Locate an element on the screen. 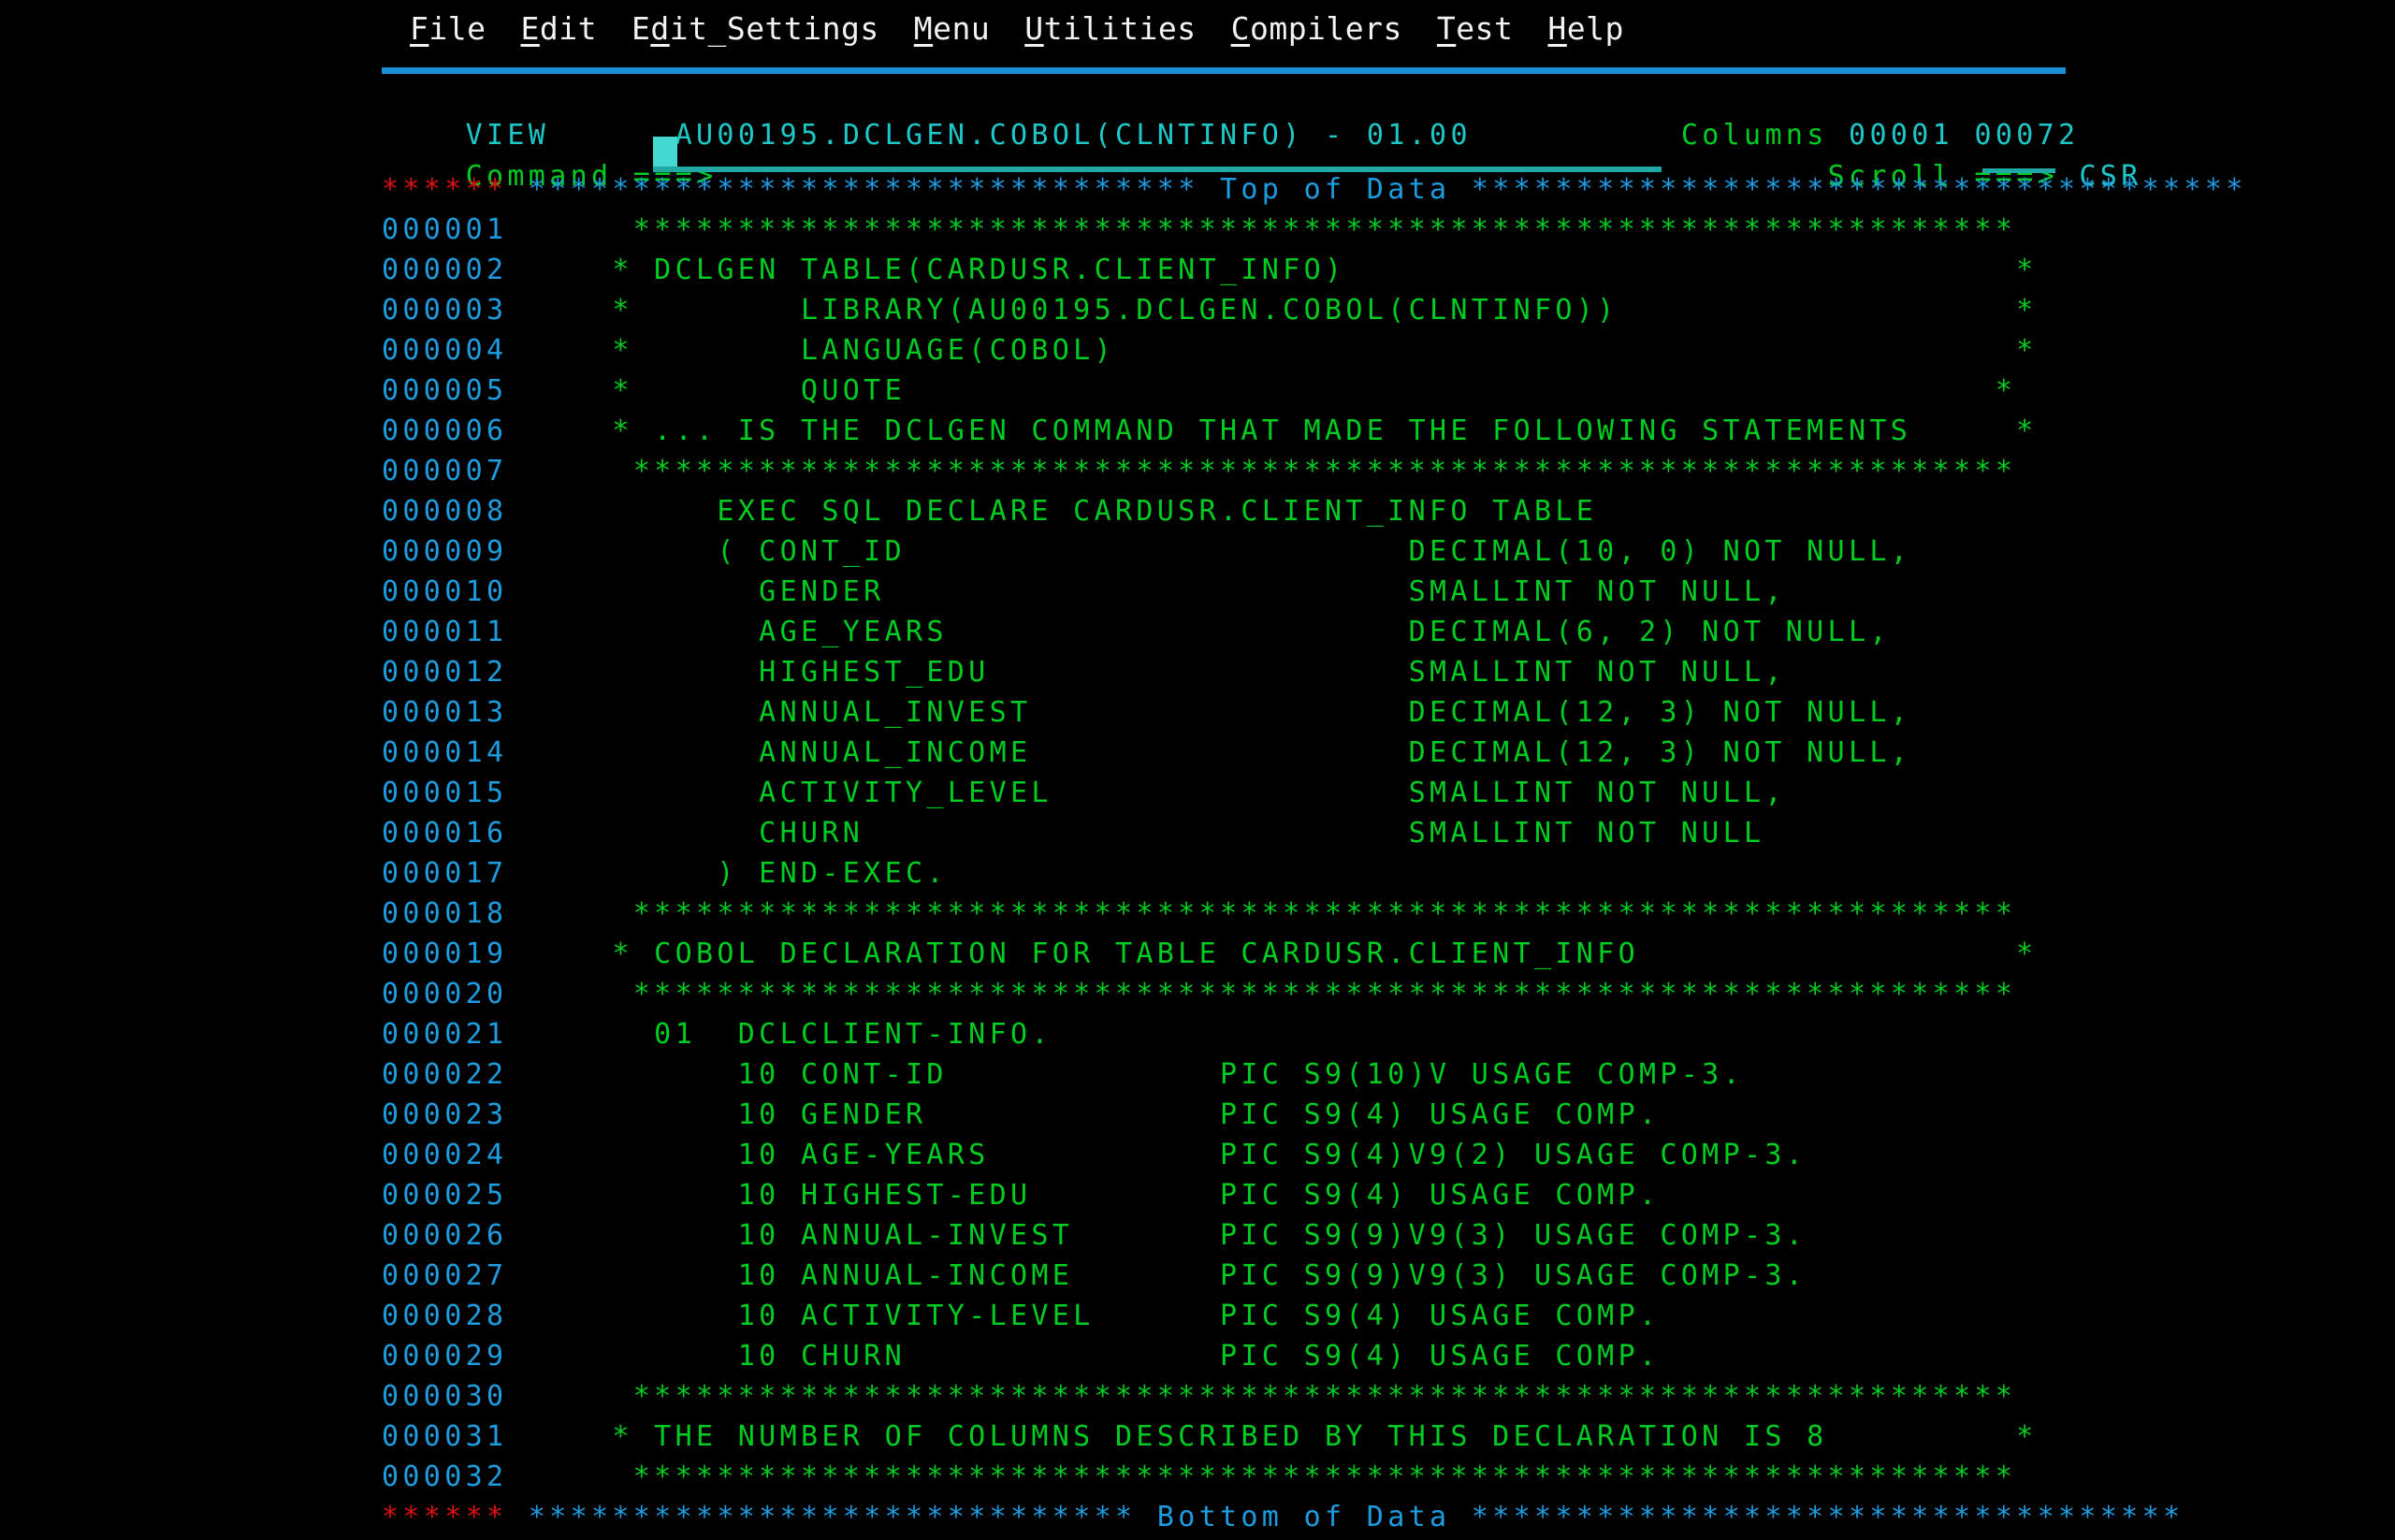  source-line-text: 10 CONT-ID PIC S9(10)V USAGE COMP-3. is located at coordinates (1125, 1074).